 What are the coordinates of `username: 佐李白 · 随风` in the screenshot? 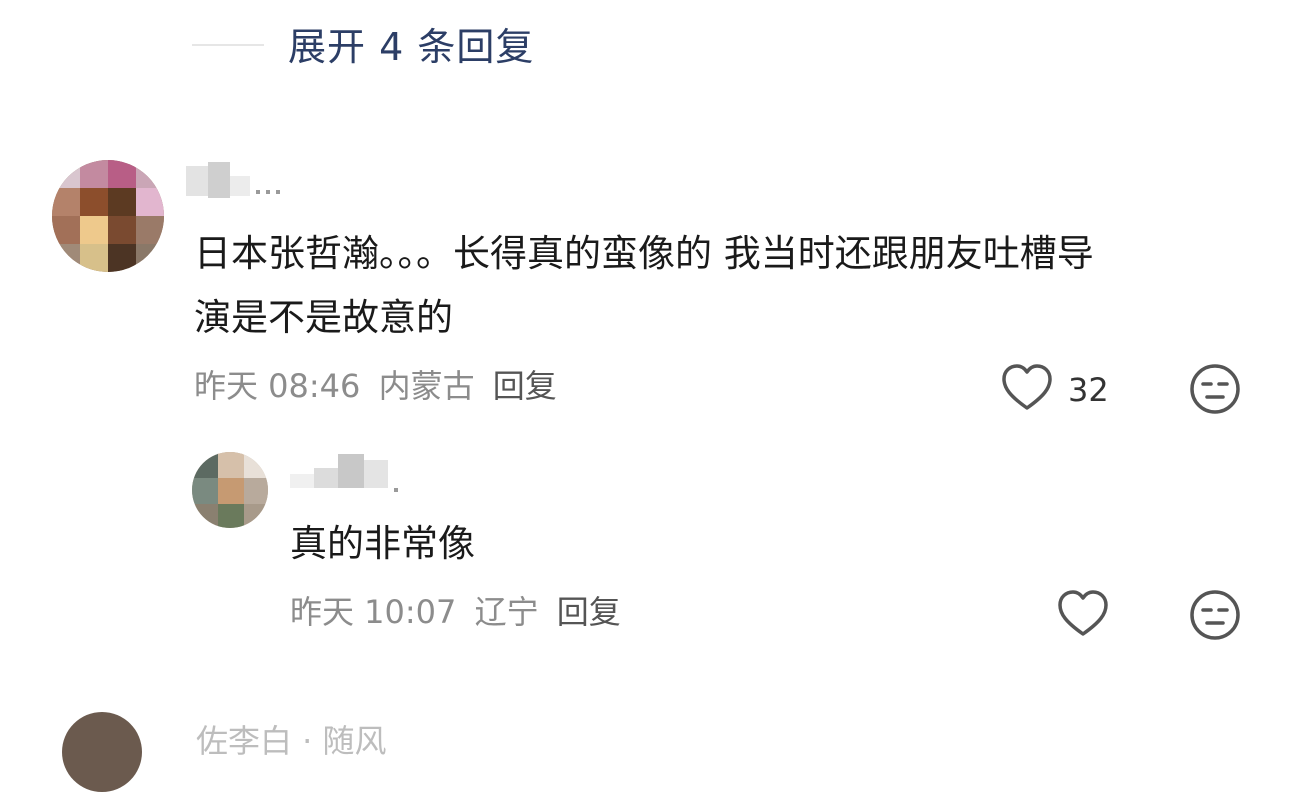 It's located at (291, 739).